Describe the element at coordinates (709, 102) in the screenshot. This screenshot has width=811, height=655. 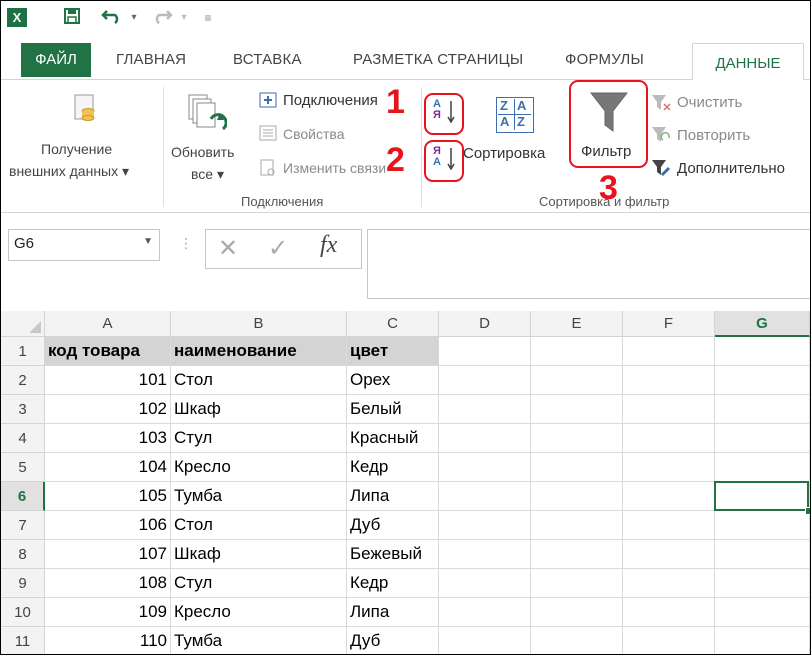
I see `clear-filter-button: Очистить` at that location.